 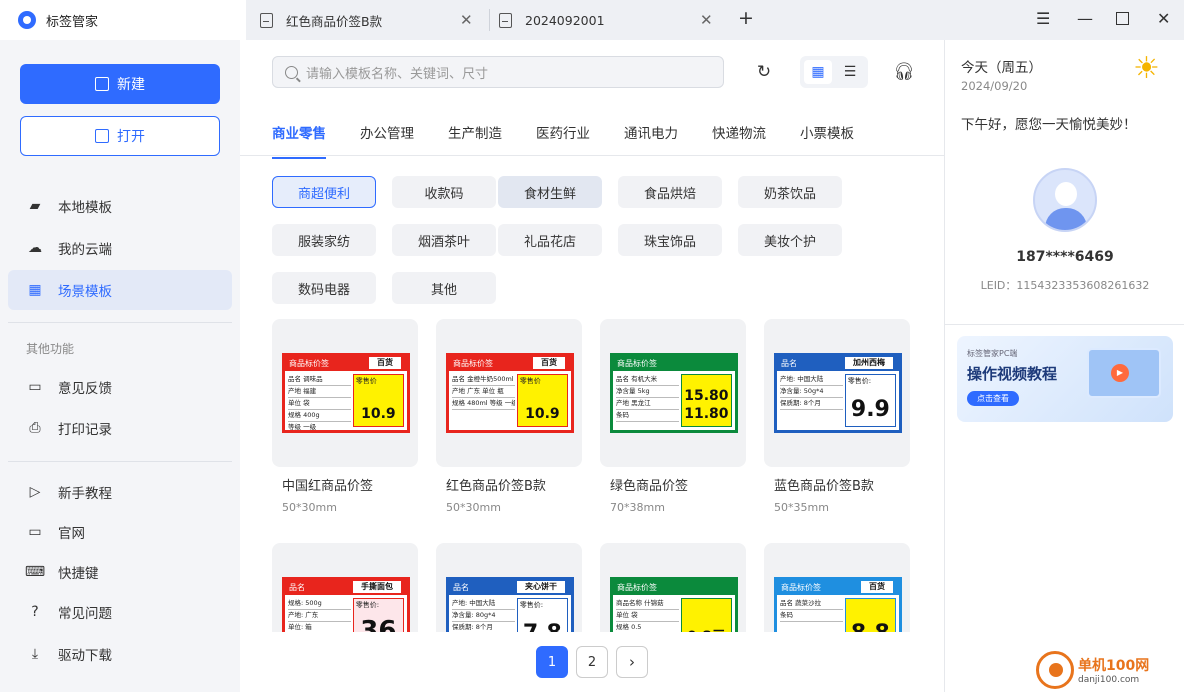 What do you see at coordinates (444, 192) in the screenshot?
I see `chip-filter: 收款码` at bounding box center [444, 192].